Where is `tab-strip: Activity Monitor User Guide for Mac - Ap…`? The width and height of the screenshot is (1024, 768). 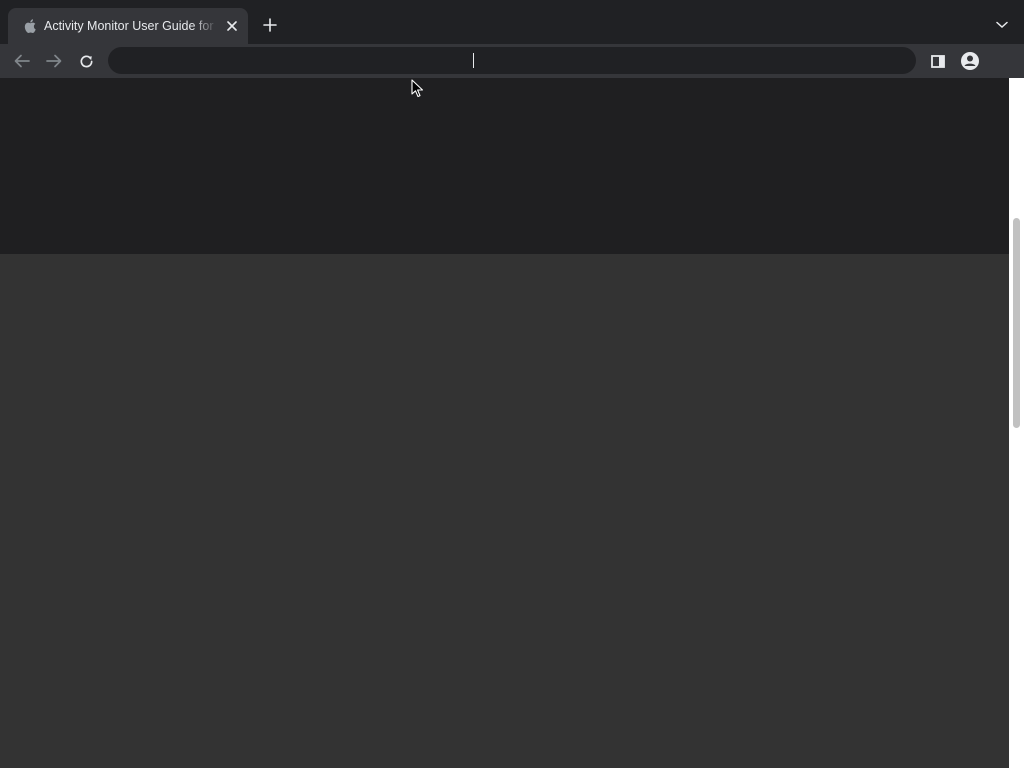 tab-strip: Activity Monitor User Guide for Mac - Ap… is located at coordinates (512, 22).